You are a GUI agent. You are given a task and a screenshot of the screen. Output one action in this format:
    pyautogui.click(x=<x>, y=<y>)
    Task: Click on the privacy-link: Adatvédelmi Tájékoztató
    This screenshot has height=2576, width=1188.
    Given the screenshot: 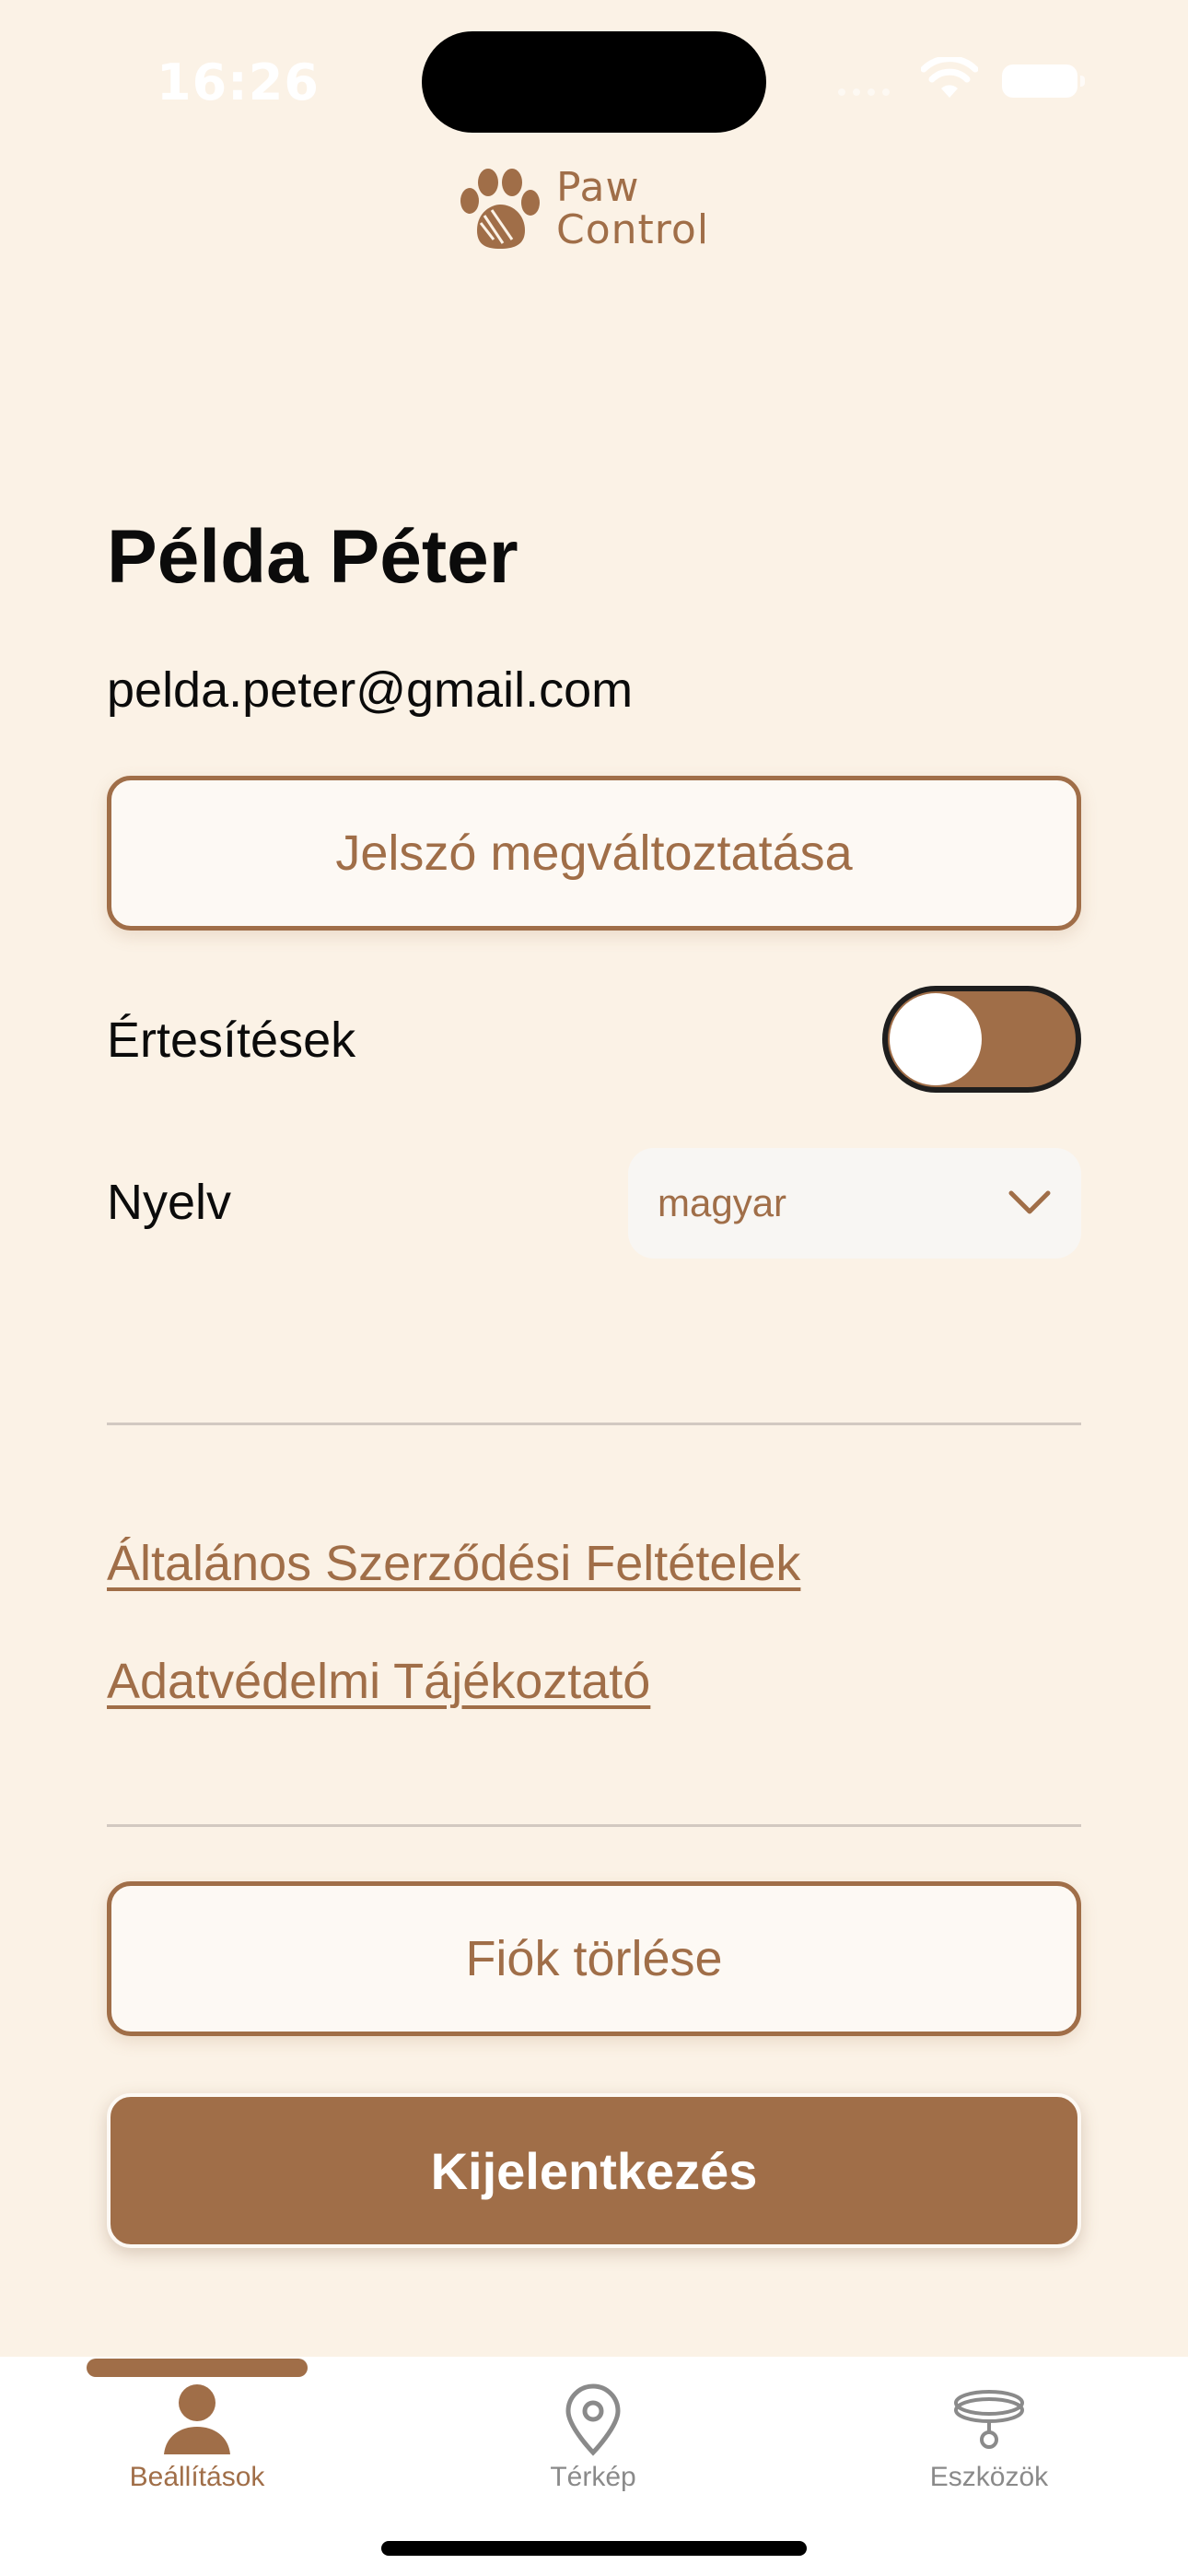 What is the action you would take?
    pyautogui.click(x=378, y=1681)
    